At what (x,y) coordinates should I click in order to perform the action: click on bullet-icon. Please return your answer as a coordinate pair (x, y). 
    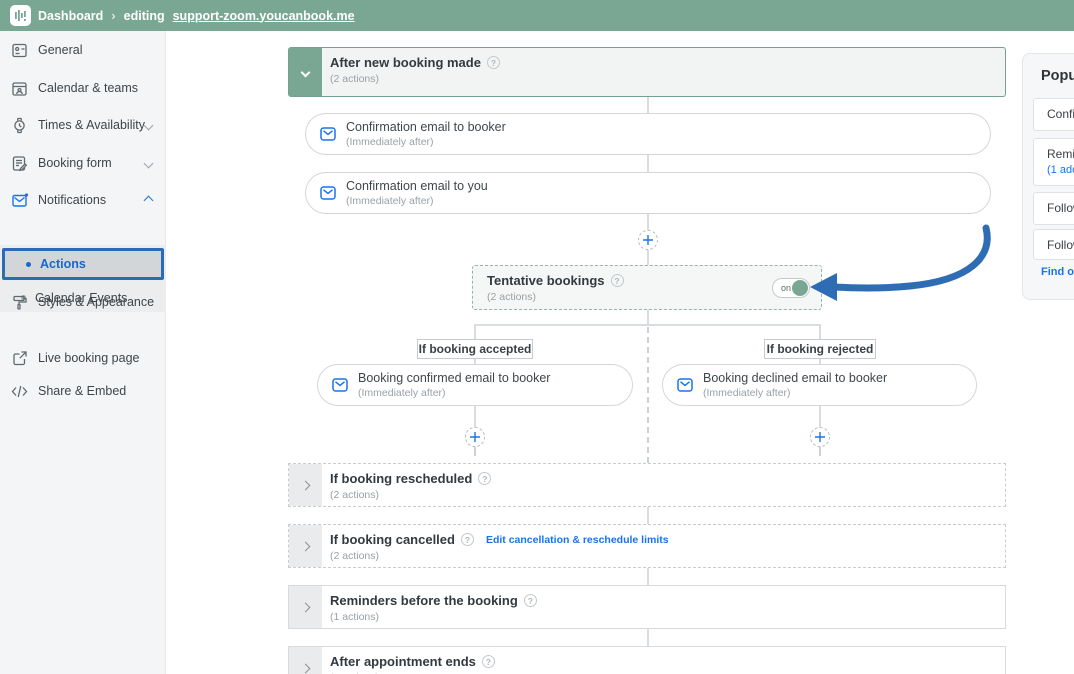
    Looking at the image, I should click on (28, 264).